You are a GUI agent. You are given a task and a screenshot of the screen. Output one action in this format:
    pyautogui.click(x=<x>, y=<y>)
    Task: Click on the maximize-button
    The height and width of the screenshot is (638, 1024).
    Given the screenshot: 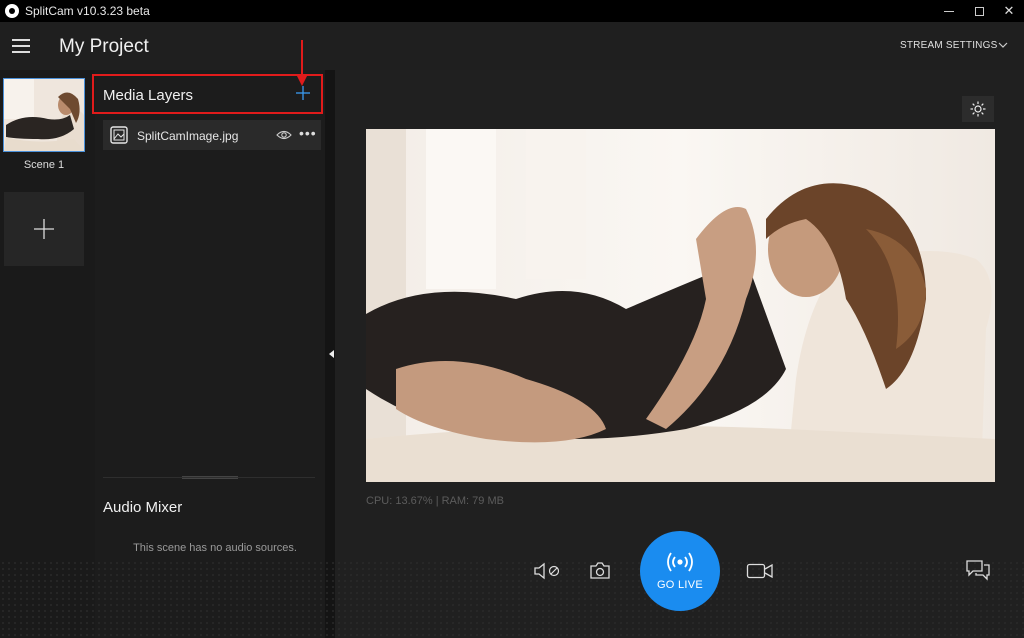 What is the action you would take?
    pyautogui.click(x=979, y=11)
    